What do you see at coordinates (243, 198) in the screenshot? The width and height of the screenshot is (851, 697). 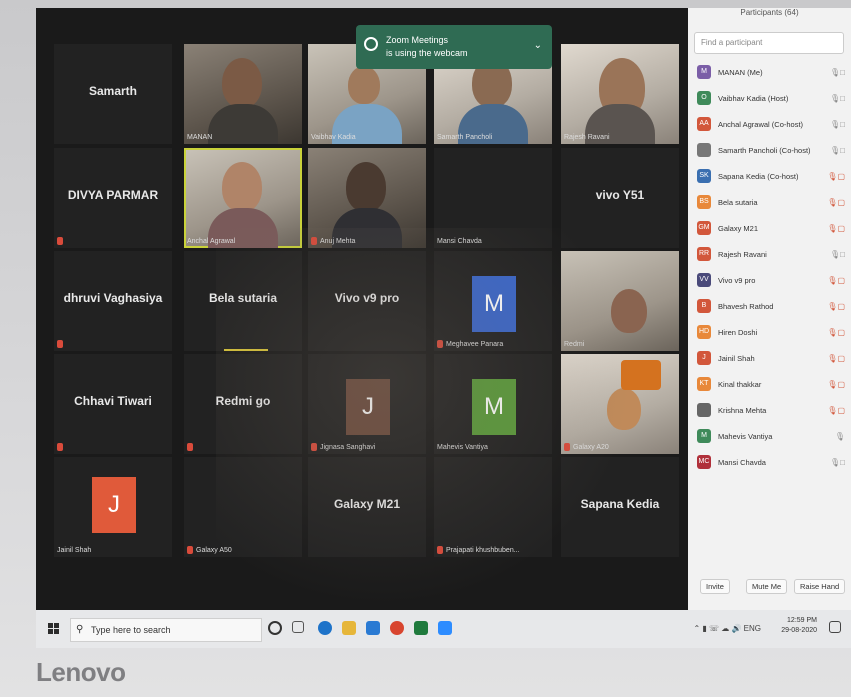 I see `tile-anchal: Anchal Agrawal` at bounding box center [243, 198].